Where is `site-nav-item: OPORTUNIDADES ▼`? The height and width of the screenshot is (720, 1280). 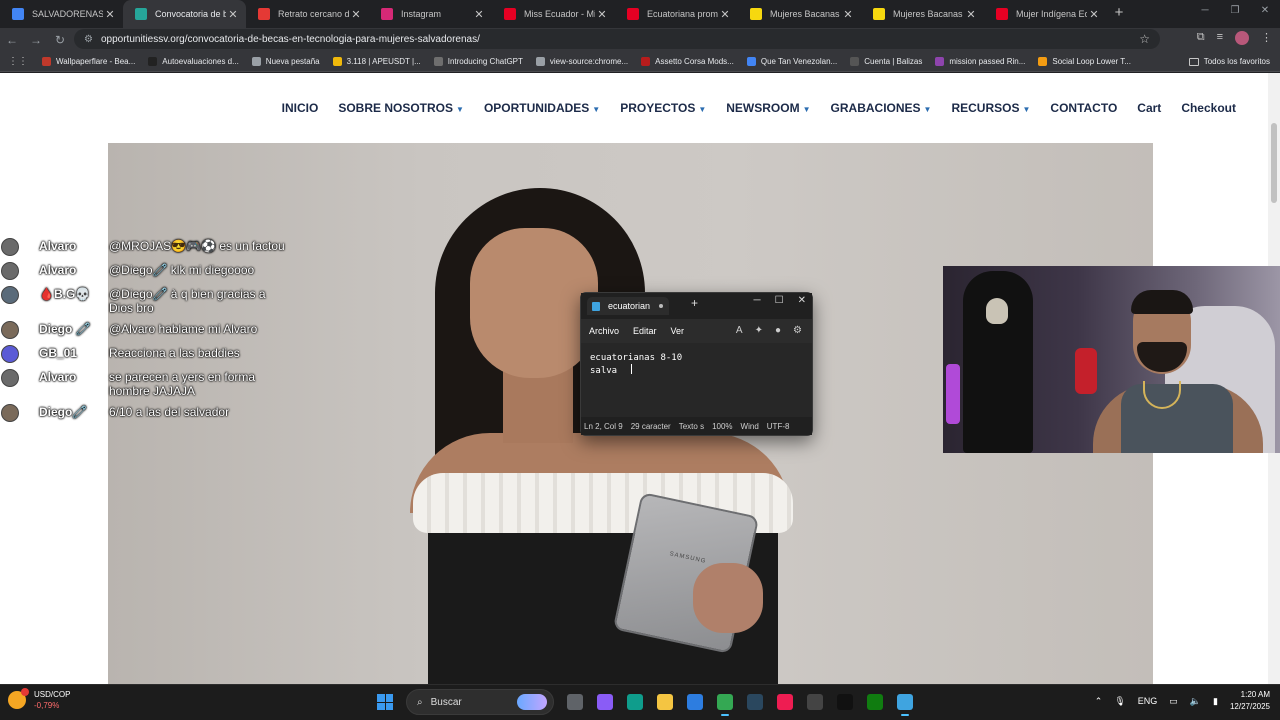
site-nav-item: OPORTUNIDADES ▼ is located at coordinates (542, 108).